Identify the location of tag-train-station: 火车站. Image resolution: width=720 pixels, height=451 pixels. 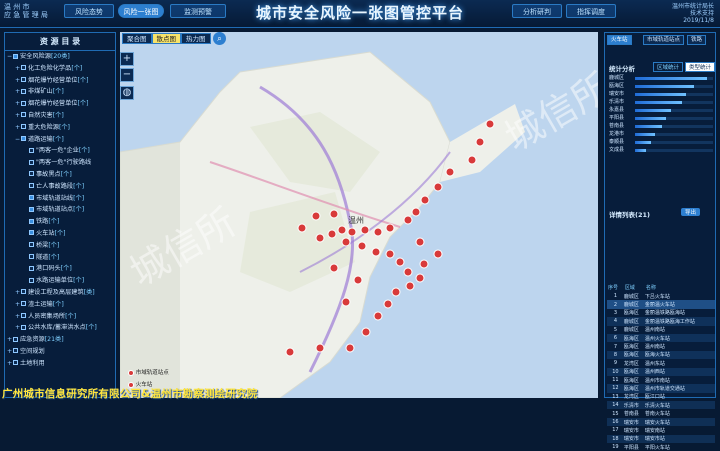
(619, 40).